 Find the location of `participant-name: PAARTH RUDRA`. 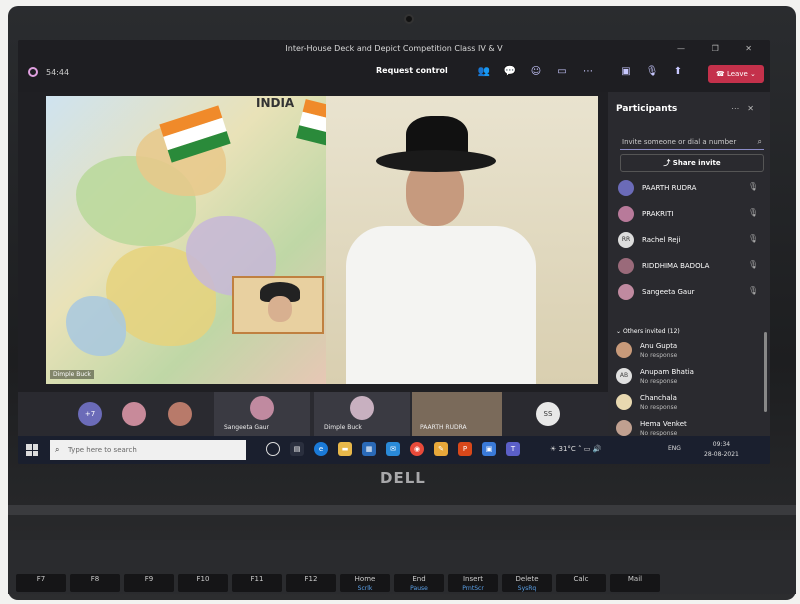

participant-name: PAARTH RUDRA is located at coordinates (669, 188).